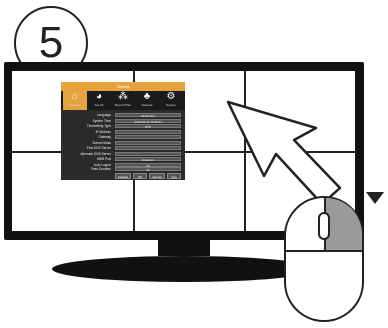 The width and height of the screenshot is (388, 328). What do you see at coordinates (148, 159) in the screenshot?
I see `web-port-select: Disabled` at bounding box center [148, 159].